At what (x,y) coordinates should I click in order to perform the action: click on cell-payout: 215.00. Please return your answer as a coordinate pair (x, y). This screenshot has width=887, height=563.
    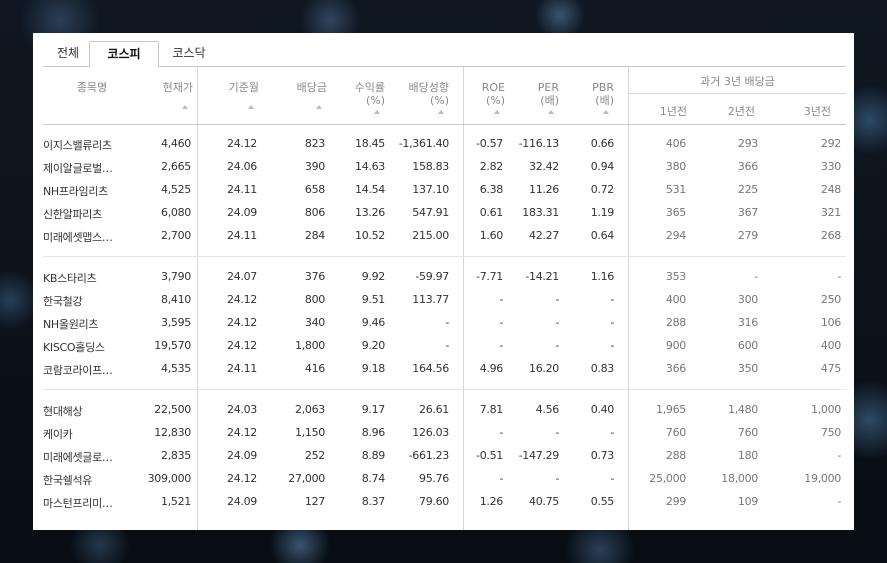
    Looking at the image, I should click on (430, 235).